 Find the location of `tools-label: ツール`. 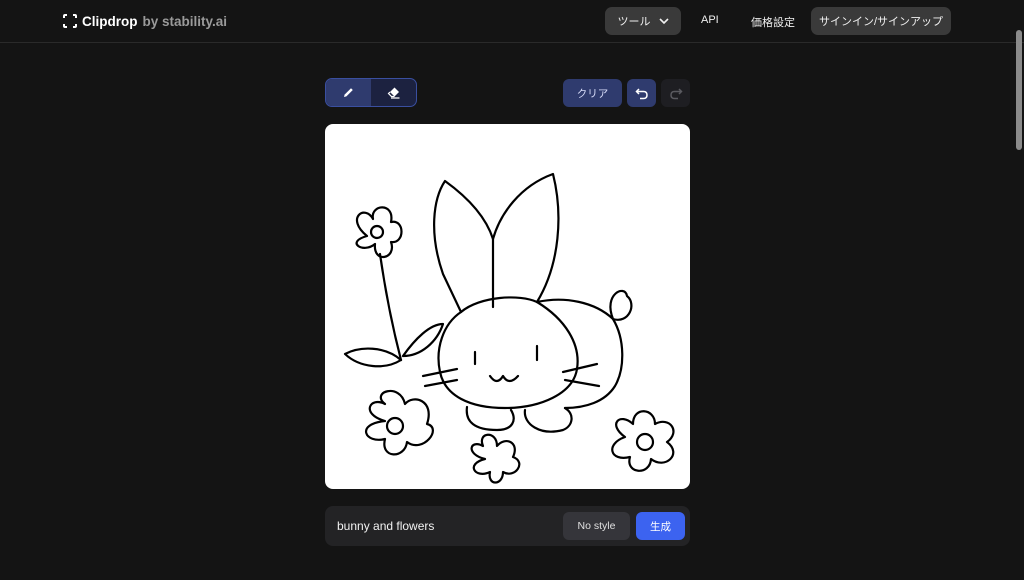

tools-label: ツール is located at coordinates (634, 22).